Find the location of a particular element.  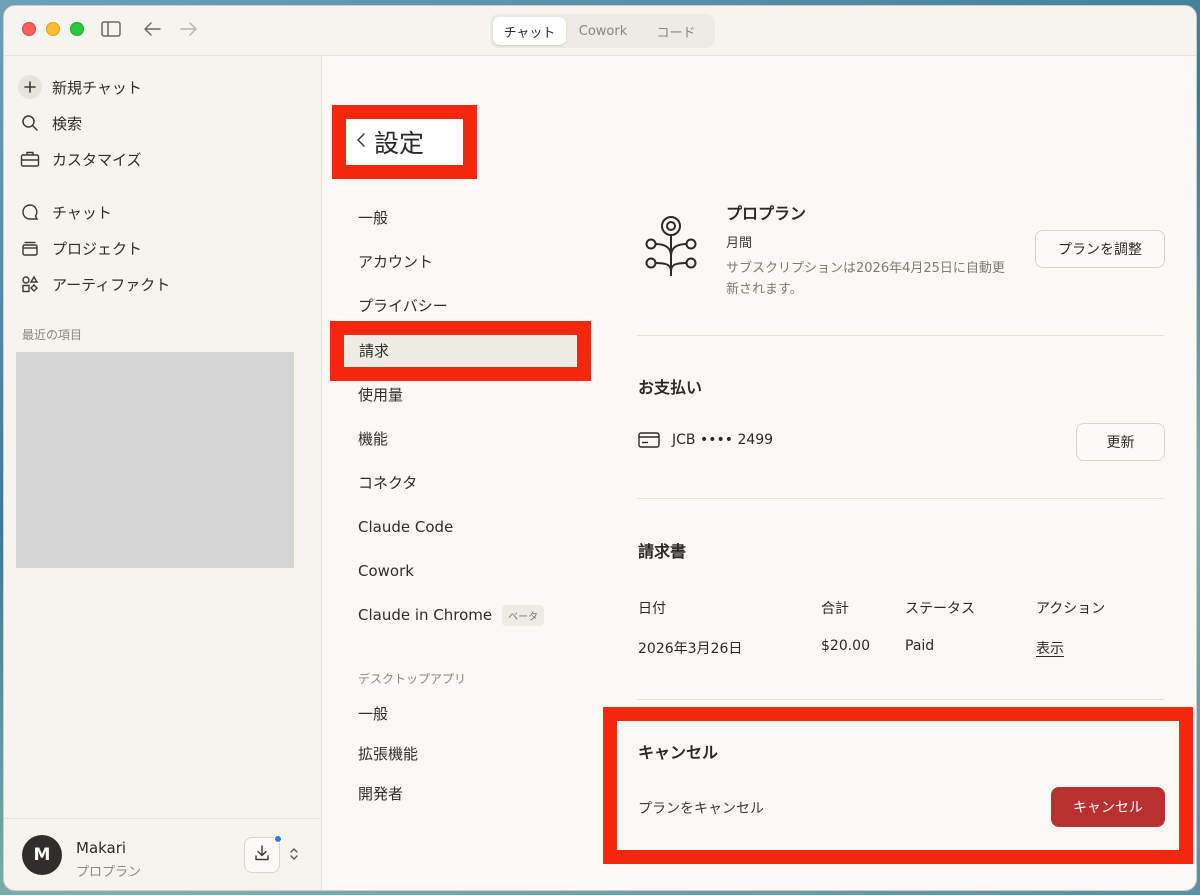

table-header-status: ステータス is located at coordinates (940, 609).